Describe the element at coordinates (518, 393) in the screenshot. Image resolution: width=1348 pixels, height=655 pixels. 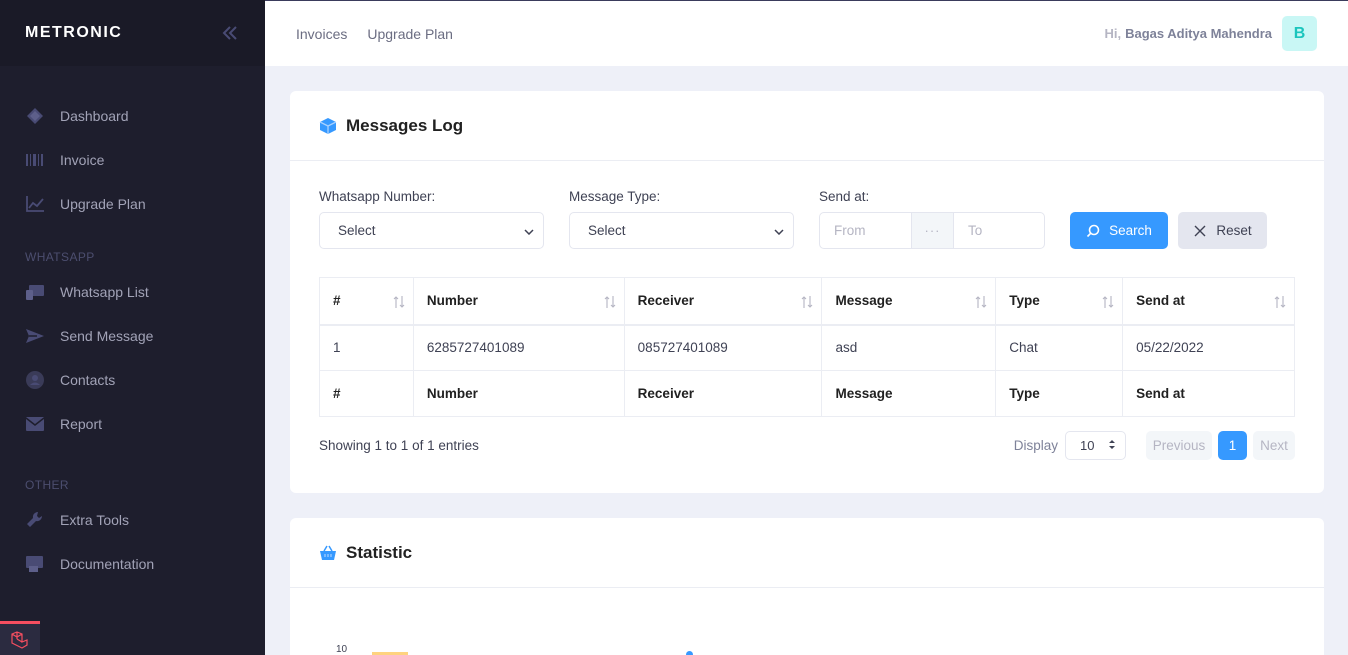
I see `footer-label-number: Number` at that location.